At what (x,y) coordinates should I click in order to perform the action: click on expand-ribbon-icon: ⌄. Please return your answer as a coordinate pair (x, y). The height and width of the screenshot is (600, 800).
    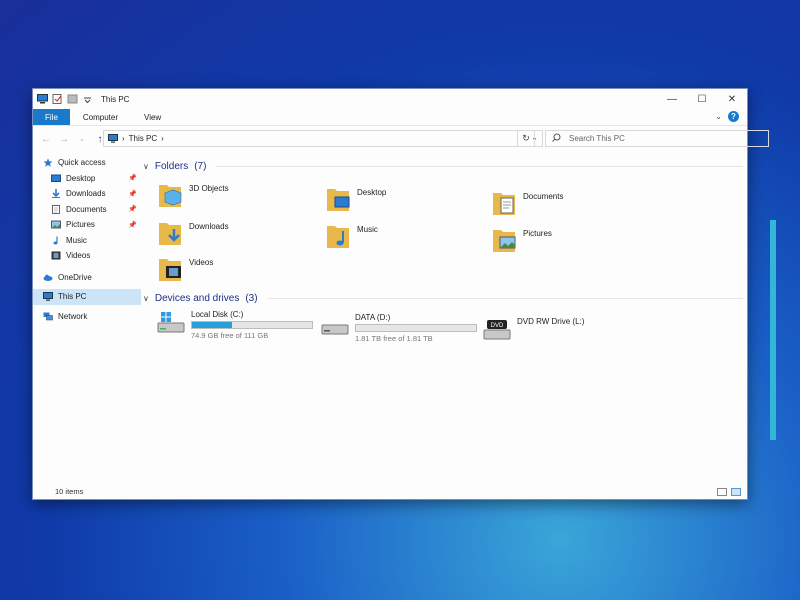
    Looking at the image, I should click on (718, 116).